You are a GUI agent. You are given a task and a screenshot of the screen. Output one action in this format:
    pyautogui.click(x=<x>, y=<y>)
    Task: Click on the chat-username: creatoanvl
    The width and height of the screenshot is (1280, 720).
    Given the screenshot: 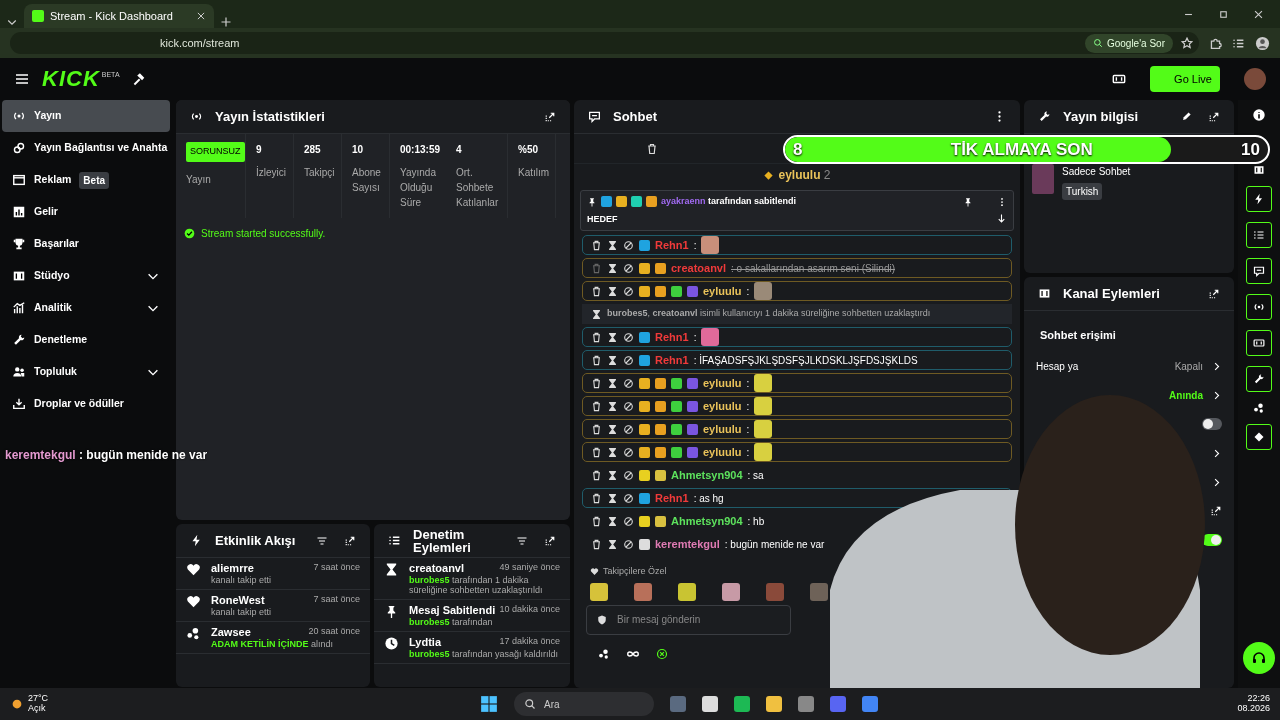 What is the action you would take?
    pyautogui.click(x=699, y=268)
    